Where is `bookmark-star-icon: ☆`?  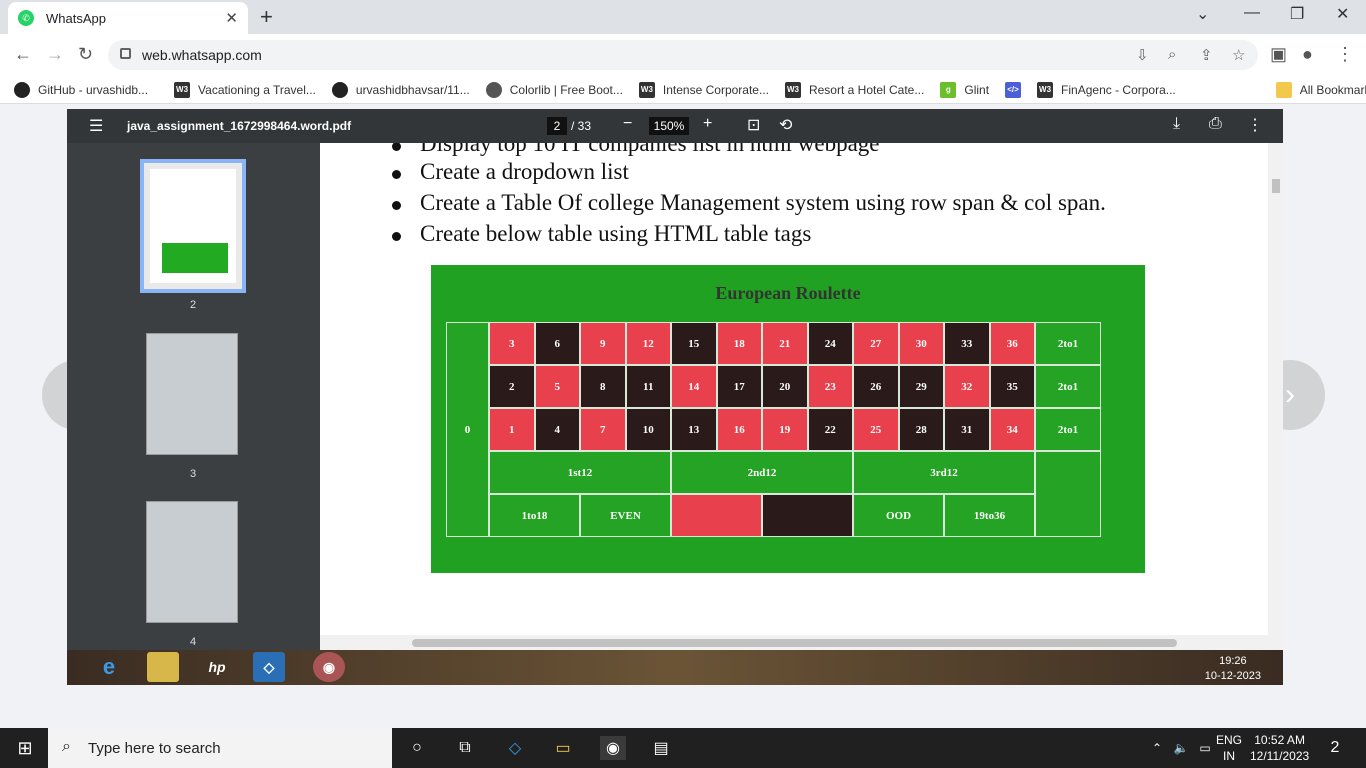 bookmark-star-icon: ☆ is located at coordinates (1238, 55).